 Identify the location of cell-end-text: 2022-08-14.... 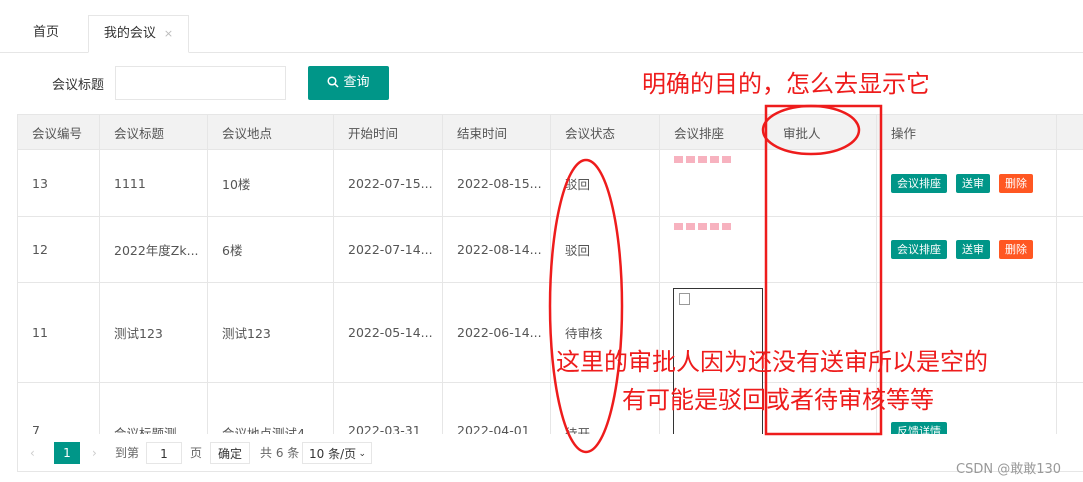
(499, 249).